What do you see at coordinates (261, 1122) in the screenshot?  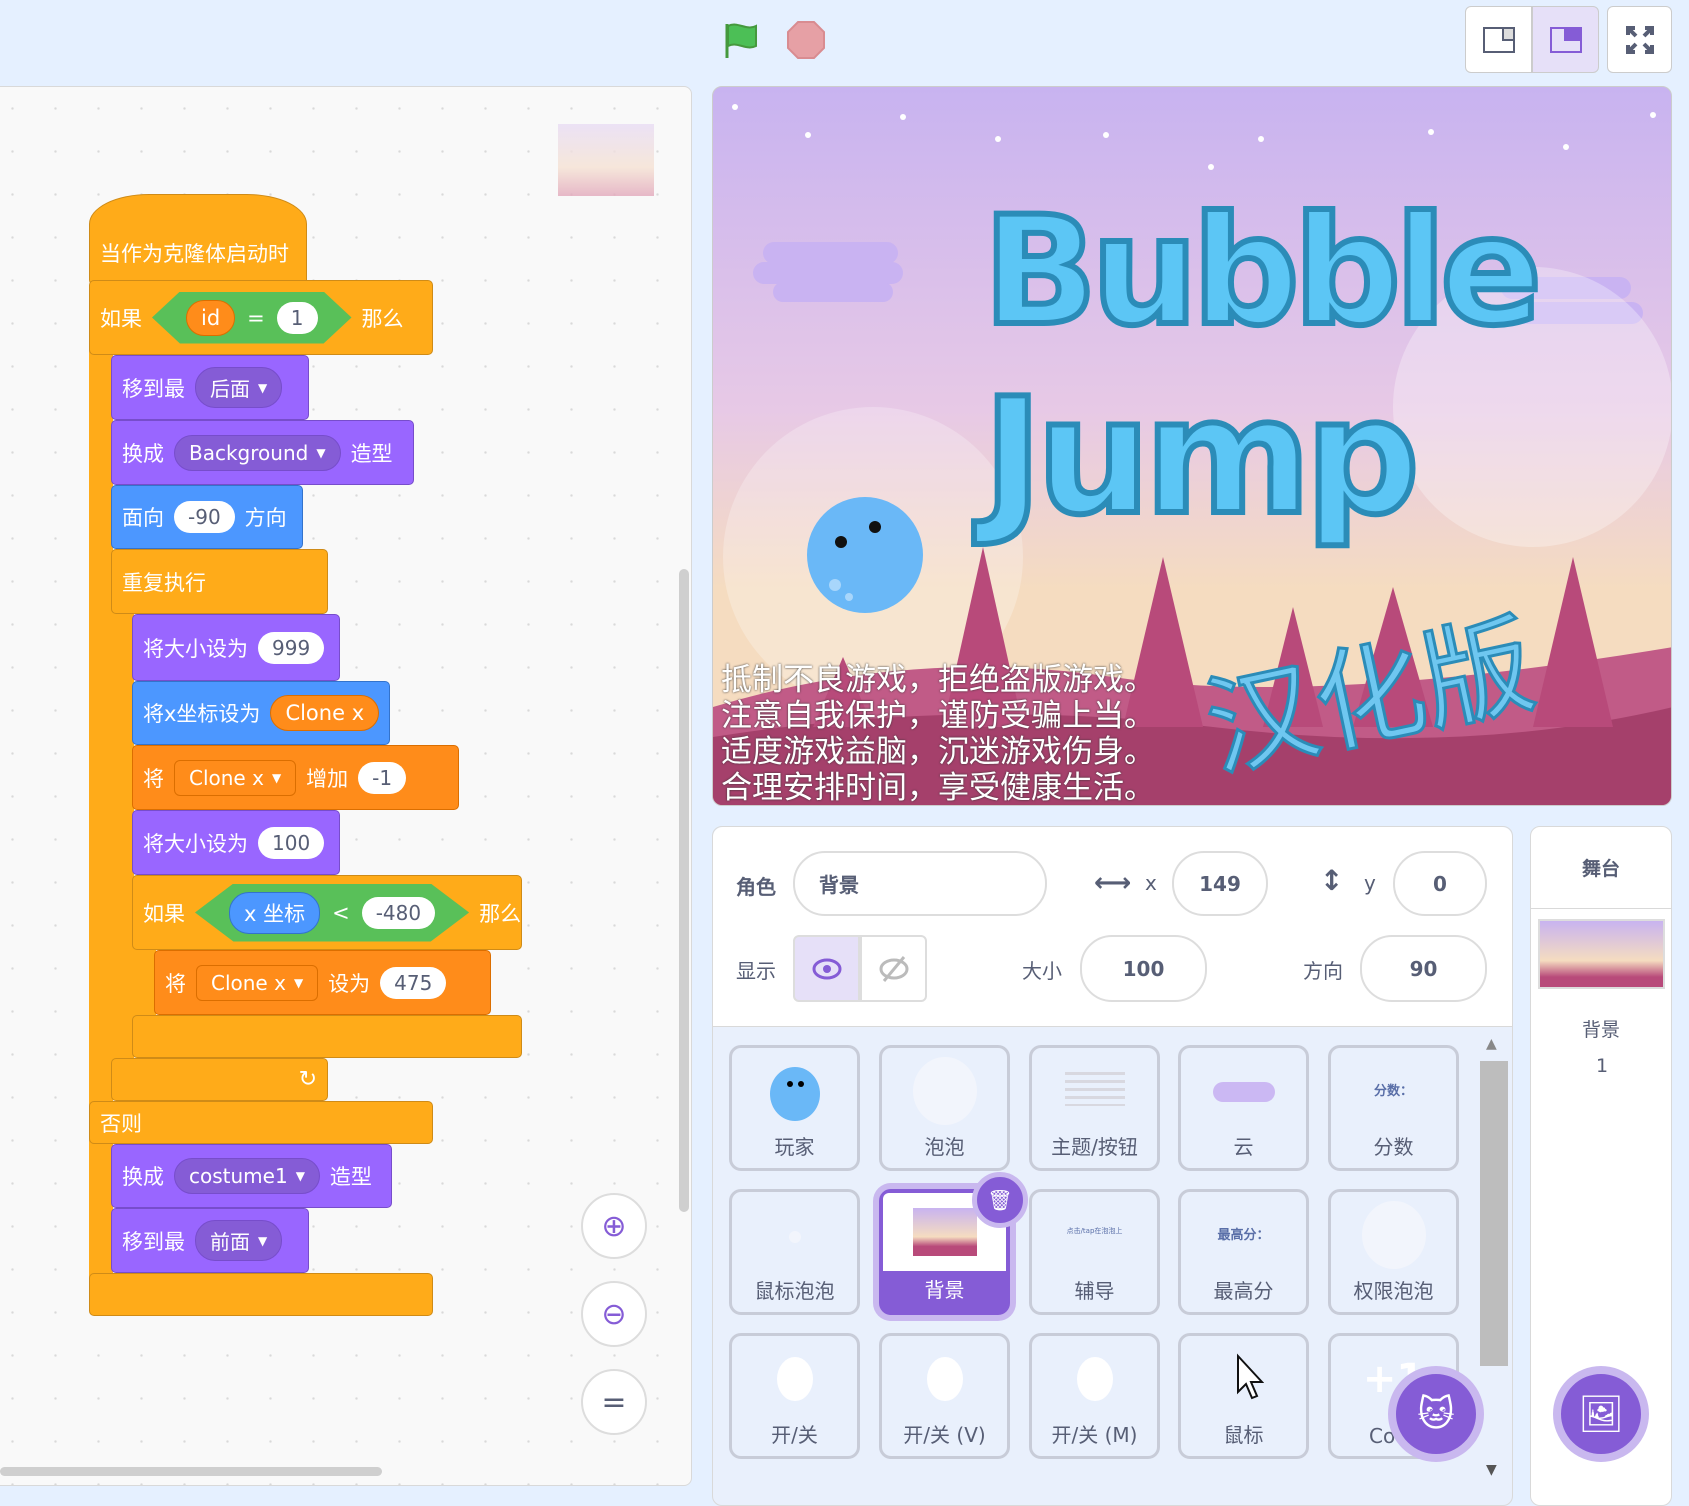 I see `else-section: 否则` at bounding box center [261, 1122].